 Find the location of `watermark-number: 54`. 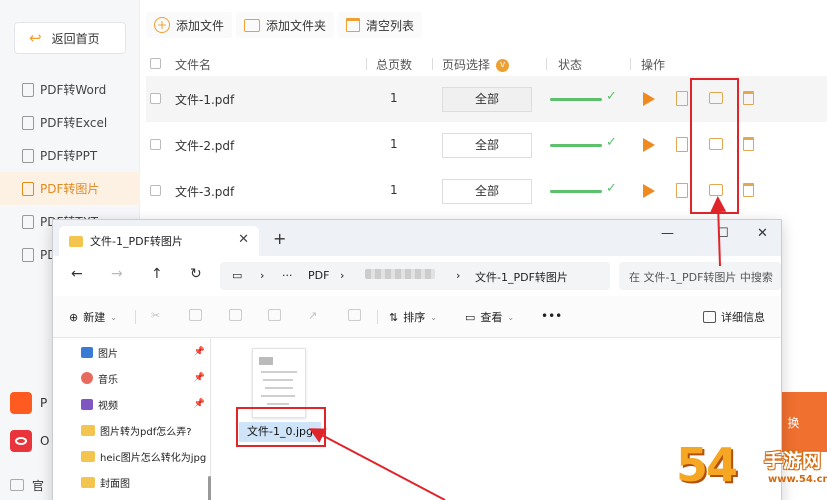

watermark-number: 54 is located at coordinates (707, 465).